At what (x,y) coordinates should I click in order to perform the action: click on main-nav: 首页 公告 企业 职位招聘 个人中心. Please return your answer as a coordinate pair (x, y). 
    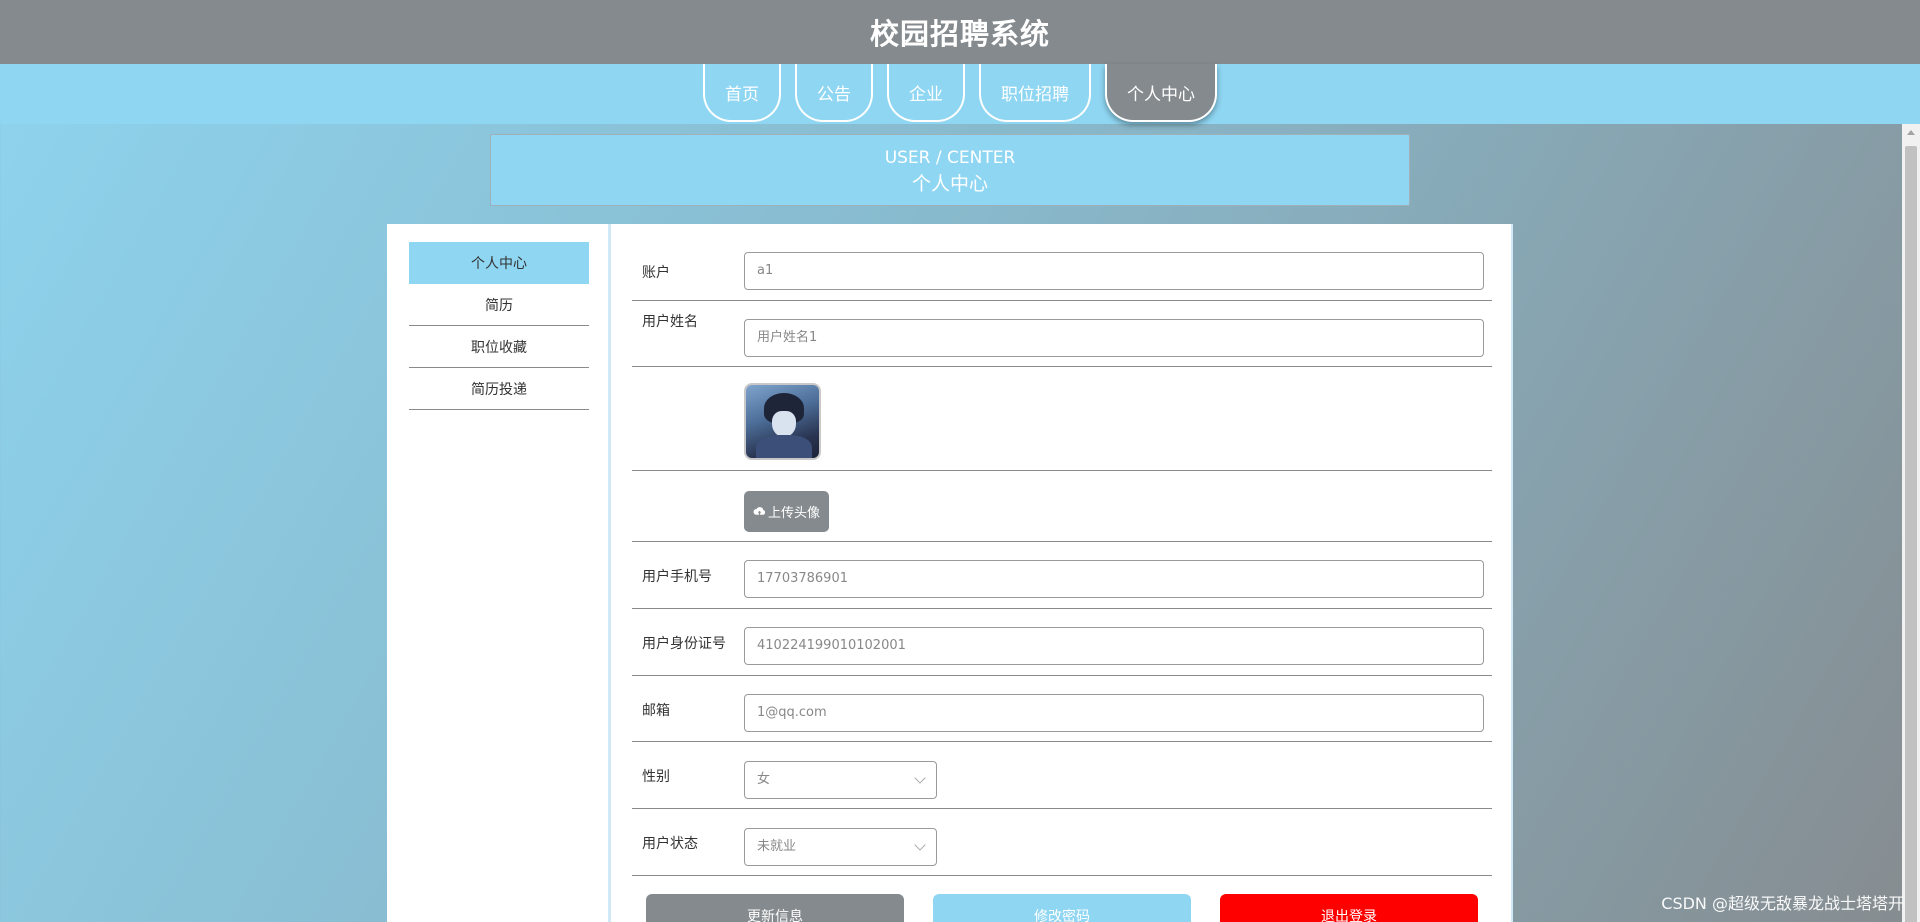
    Looking at the image, I should click on (960, 93).